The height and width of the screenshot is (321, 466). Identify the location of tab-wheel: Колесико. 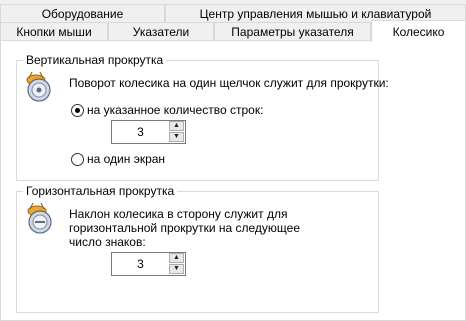
(418, 31).